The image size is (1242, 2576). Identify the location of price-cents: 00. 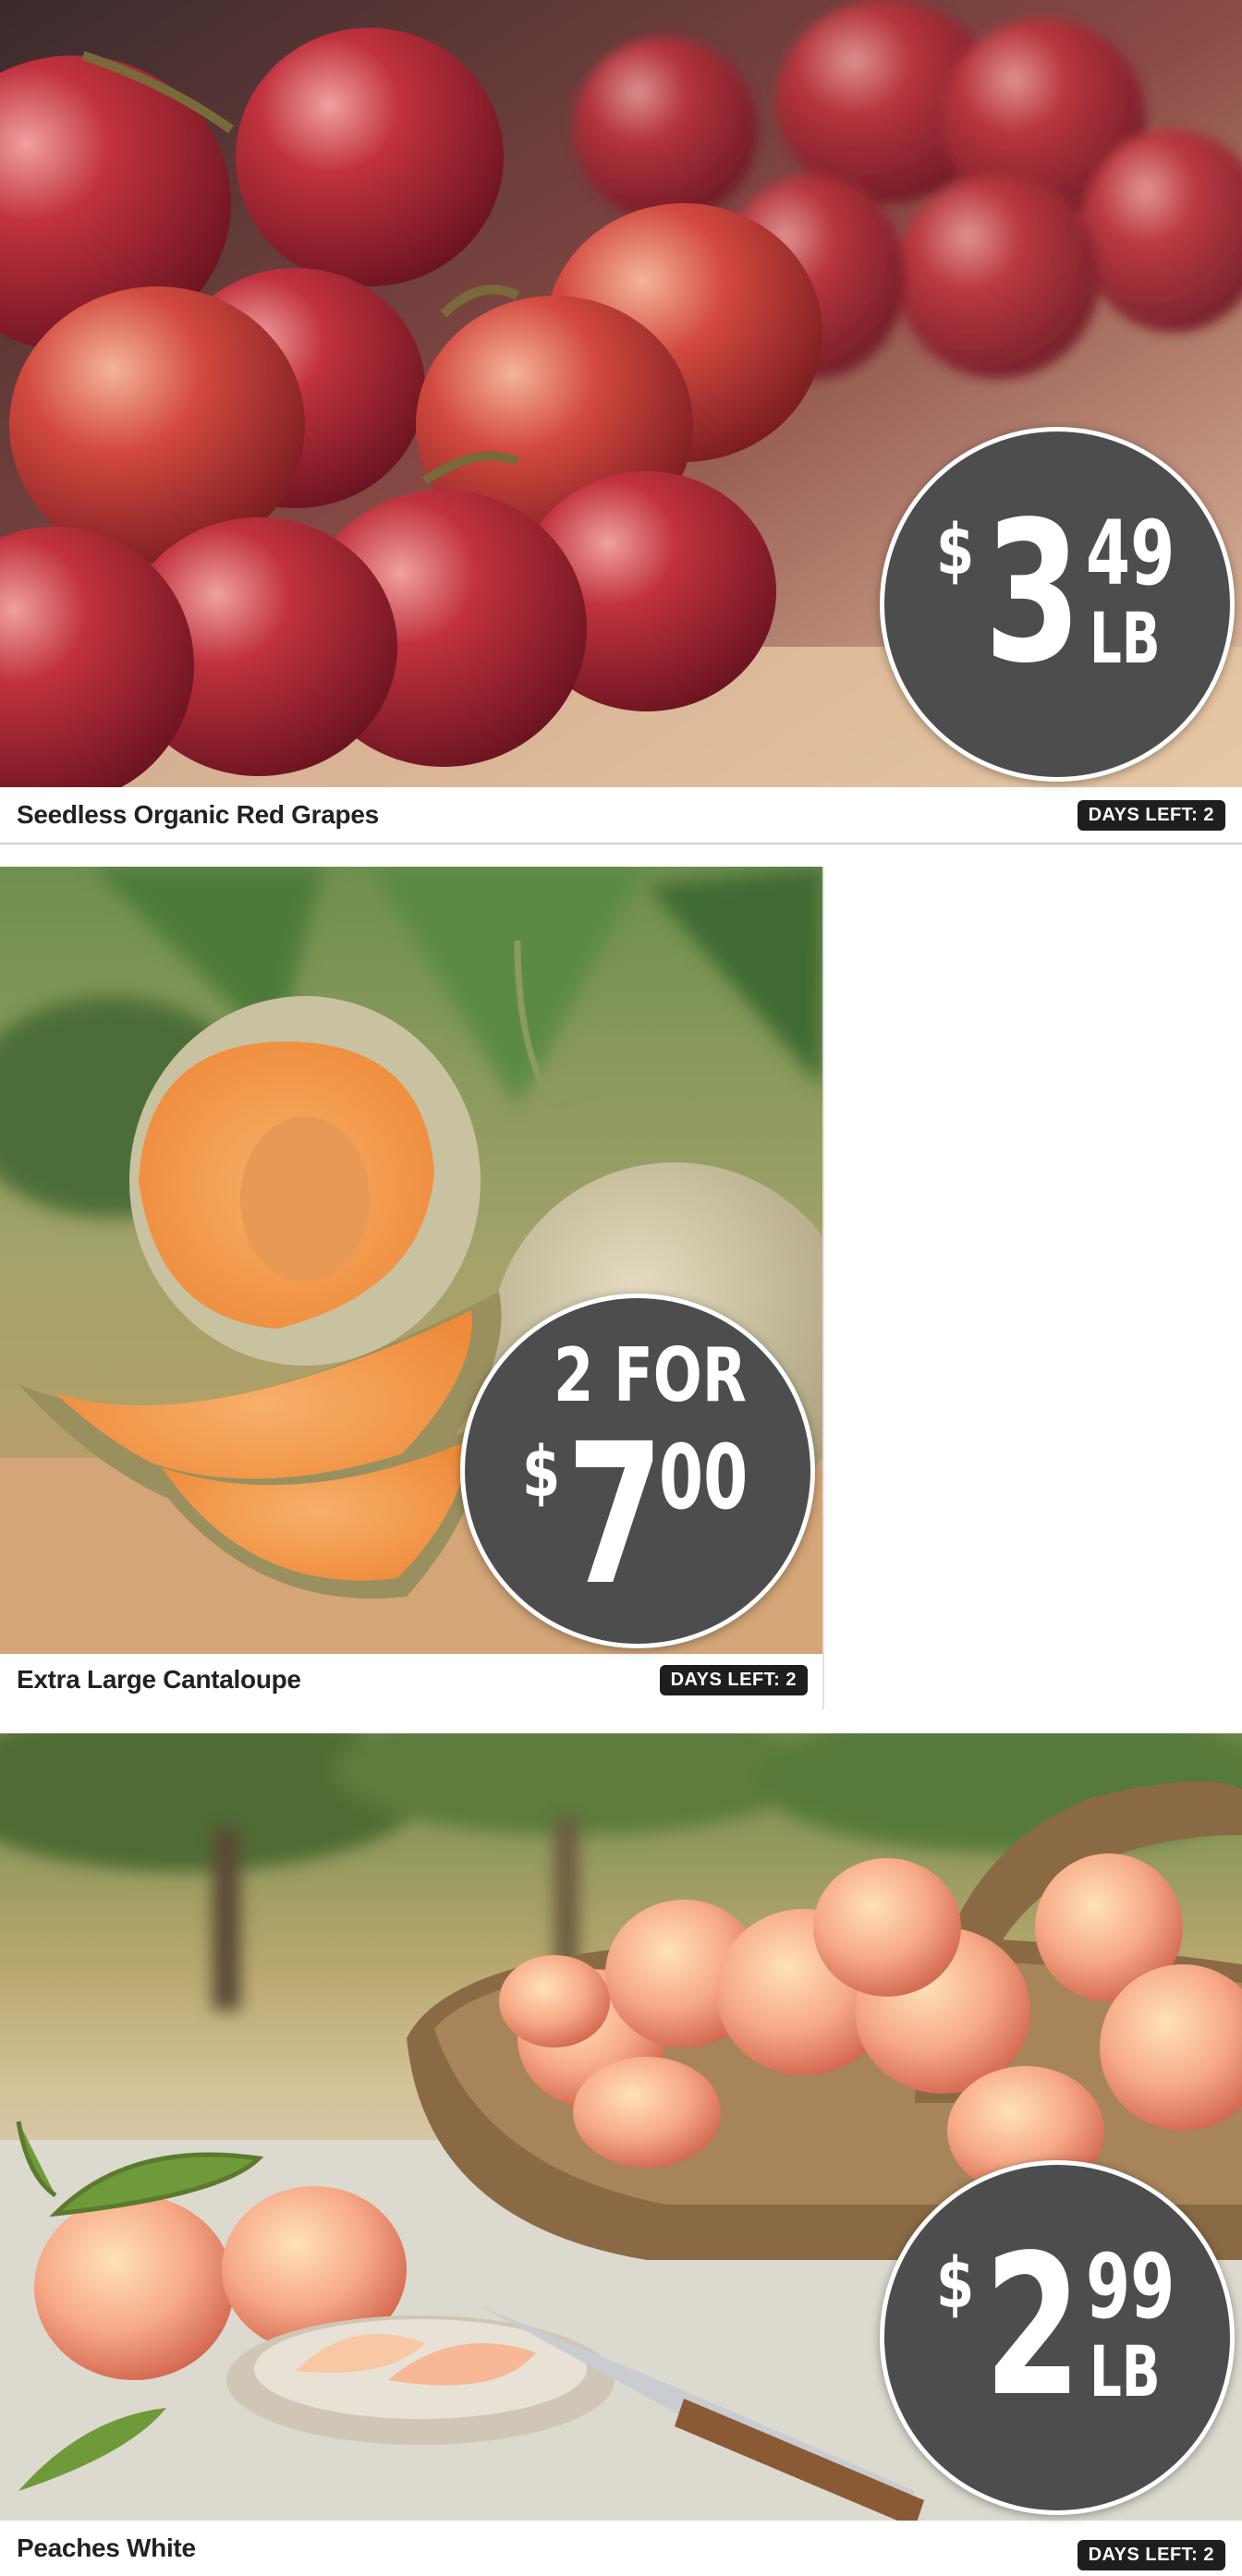
(704, 1477).